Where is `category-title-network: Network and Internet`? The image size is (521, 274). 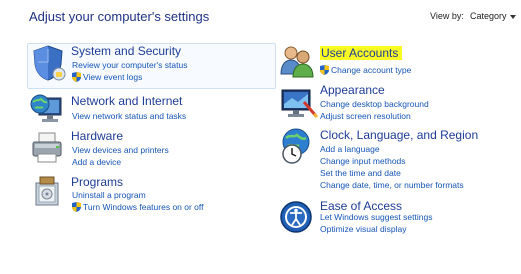 category-title-network: Network and Internet is located at coordinates (126, 101).